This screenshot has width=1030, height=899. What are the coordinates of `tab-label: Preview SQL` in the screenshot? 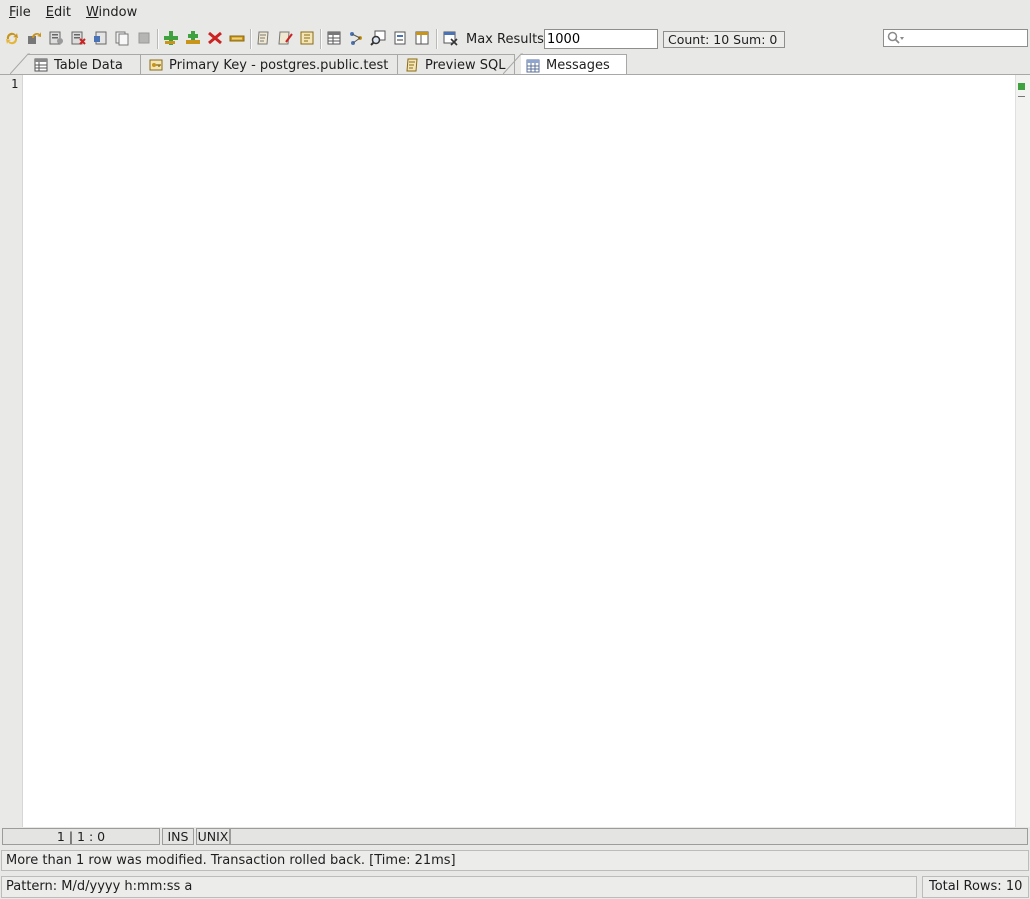 It's located at (465, 65).